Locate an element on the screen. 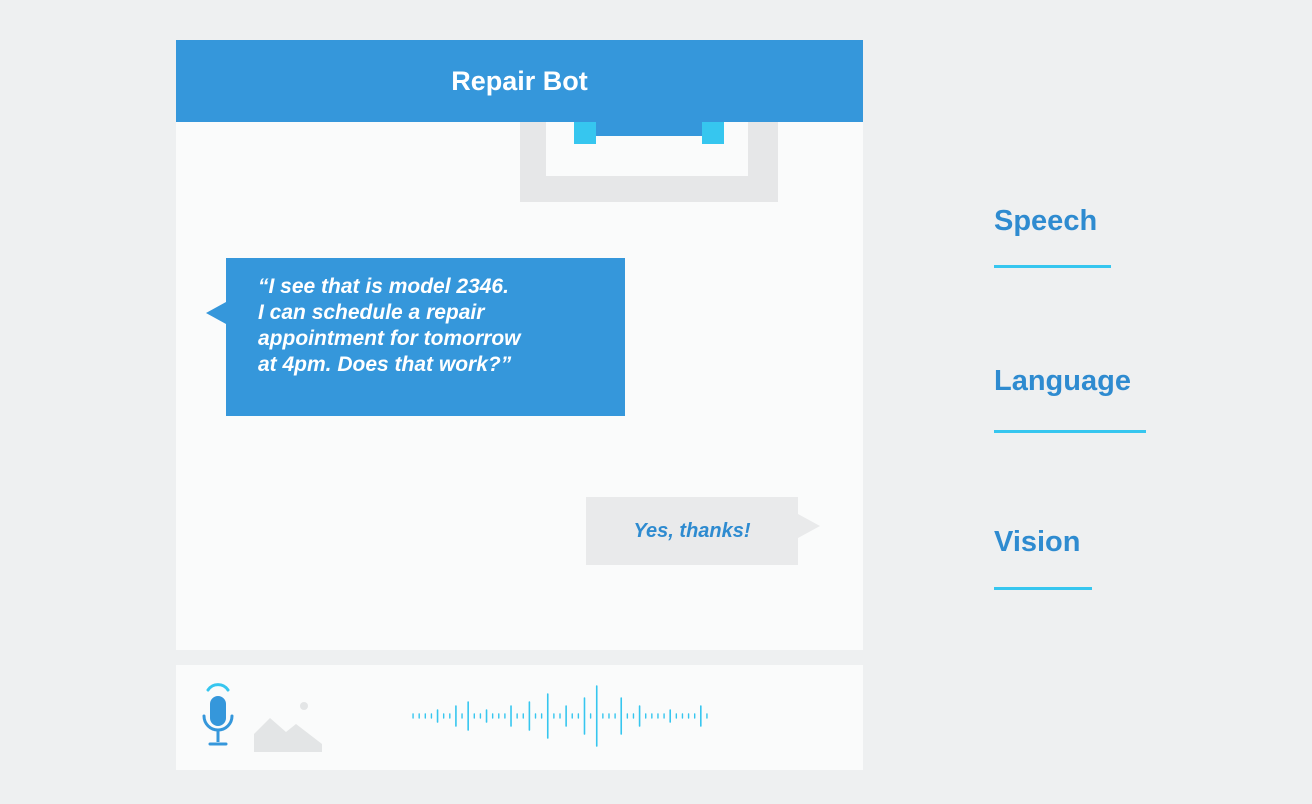  capability-vision-underline is located at coordinates (1043, 588).